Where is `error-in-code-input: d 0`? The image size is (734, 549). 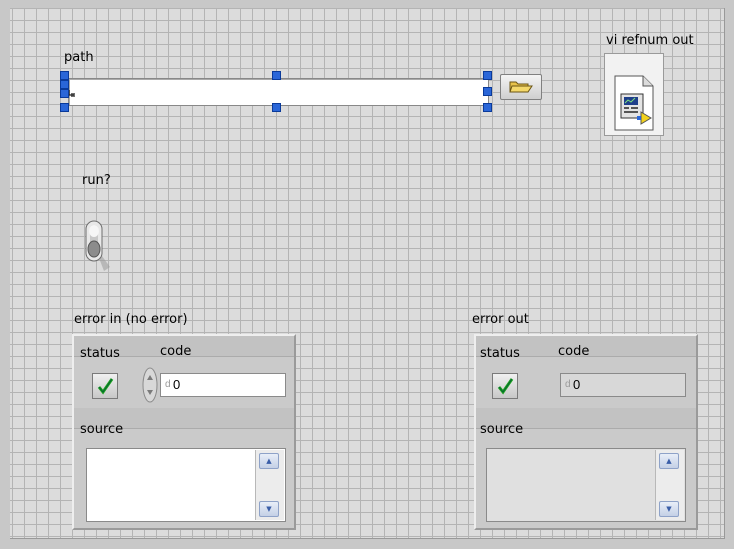
error-in-code-input: d 0 is located at coordinates (223, 385).